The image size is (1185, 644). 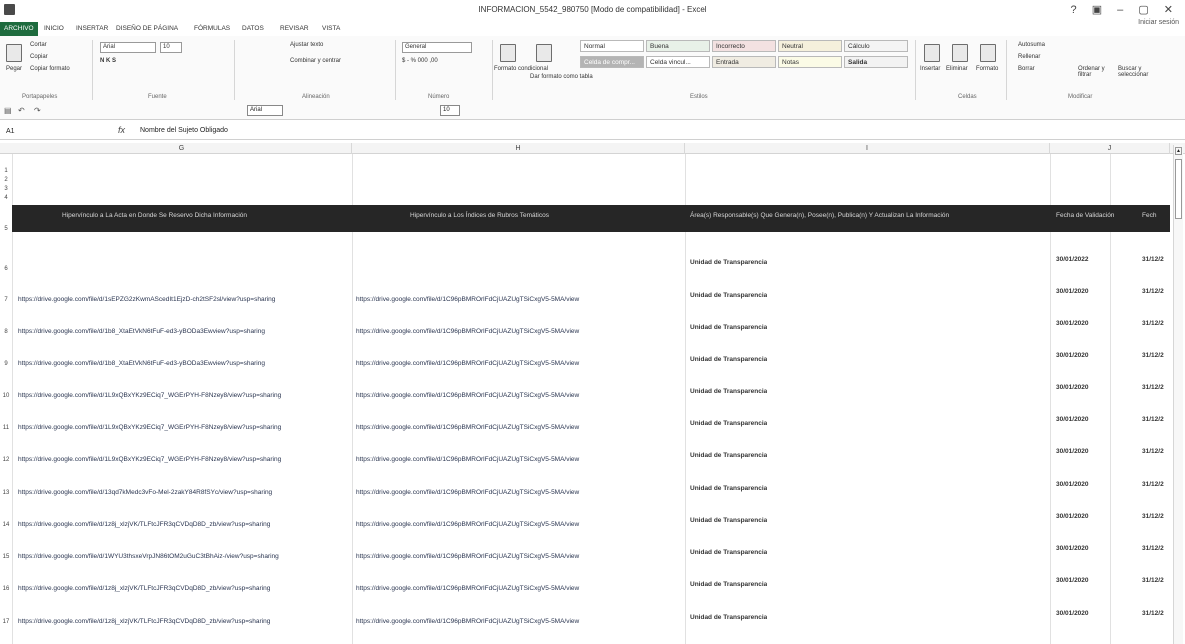 What do you see at coordinates (744, 62) in the screenshot?
I see `style-entrada: Entrada` at bounding box center [744, 62].